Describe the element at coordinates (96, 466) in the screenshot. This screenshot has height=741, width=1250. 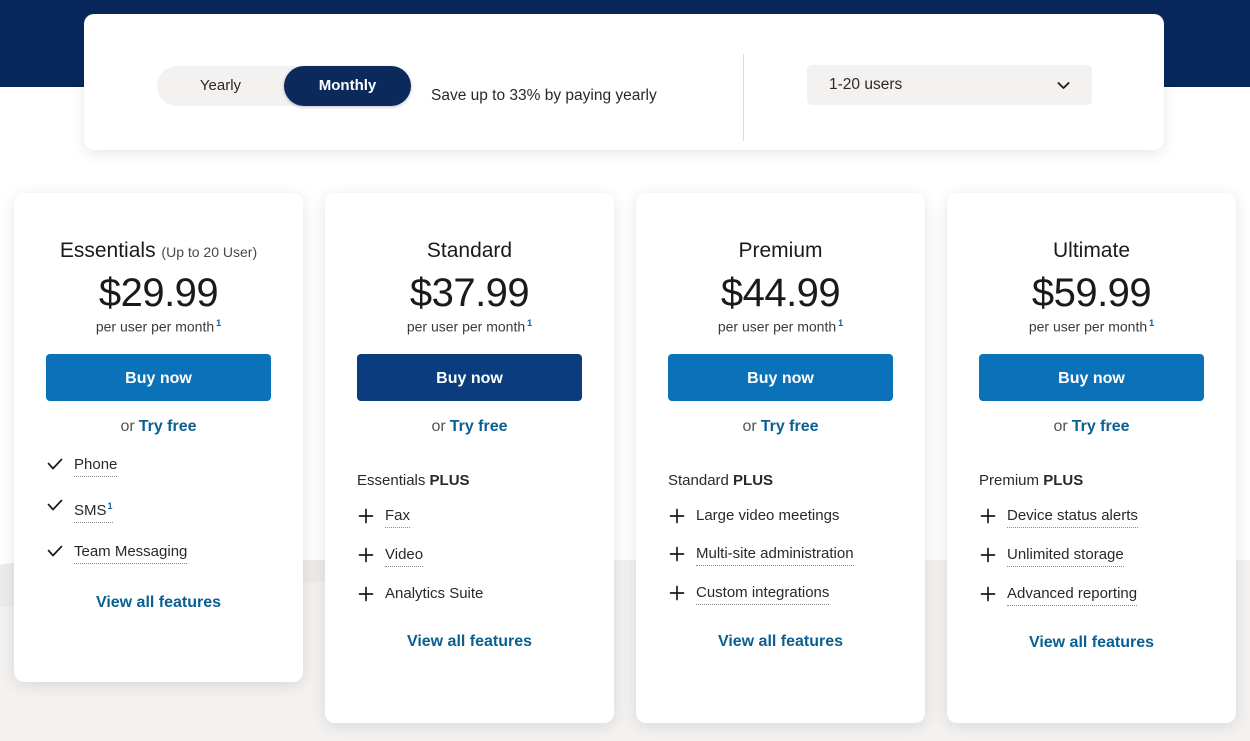
I see `feature-label: Phone` at that location.